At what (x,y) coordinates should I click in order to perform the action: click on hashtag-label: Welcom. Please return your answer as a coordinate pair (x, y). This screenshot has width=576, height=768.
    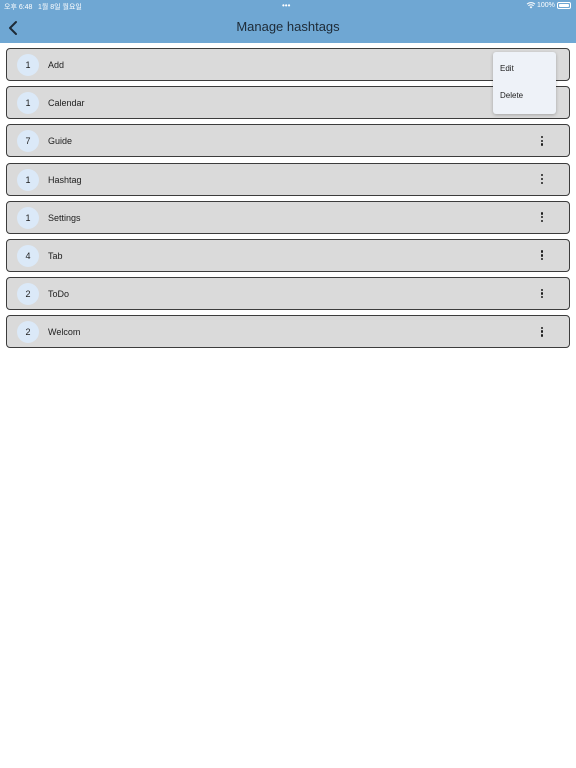
    Looking at the image, I should click on (64, 332).